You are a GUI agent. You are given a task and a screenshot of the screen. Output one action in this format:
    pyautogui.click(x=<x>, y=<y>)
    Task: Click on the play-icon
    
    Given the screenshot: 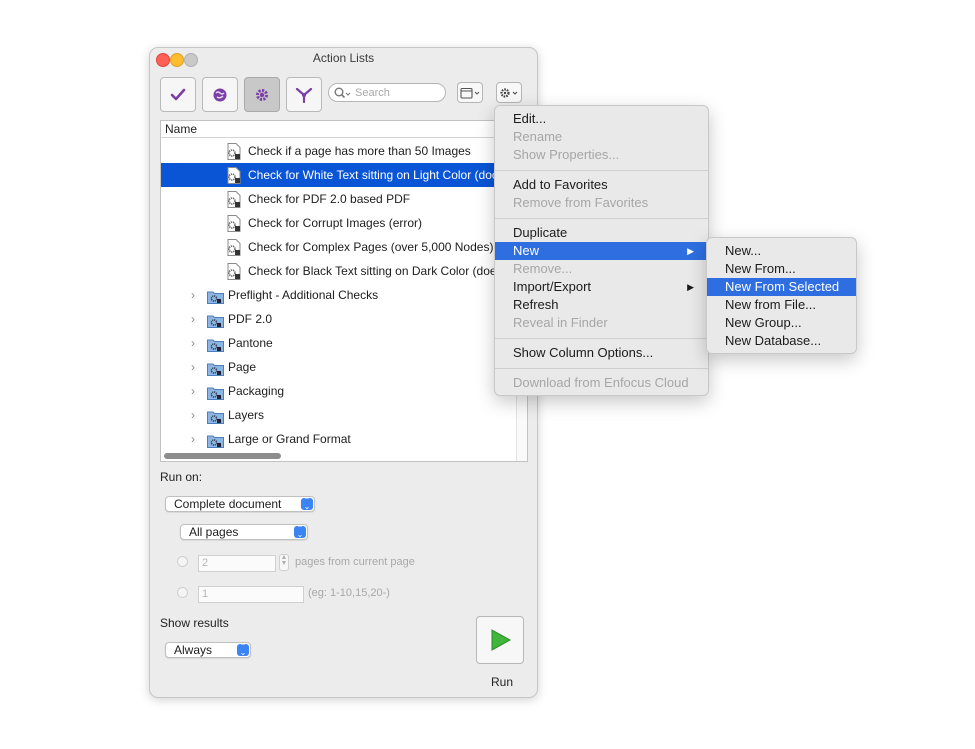 What is the action you would take?
    pyautogui.click(x=501, y=640)
    